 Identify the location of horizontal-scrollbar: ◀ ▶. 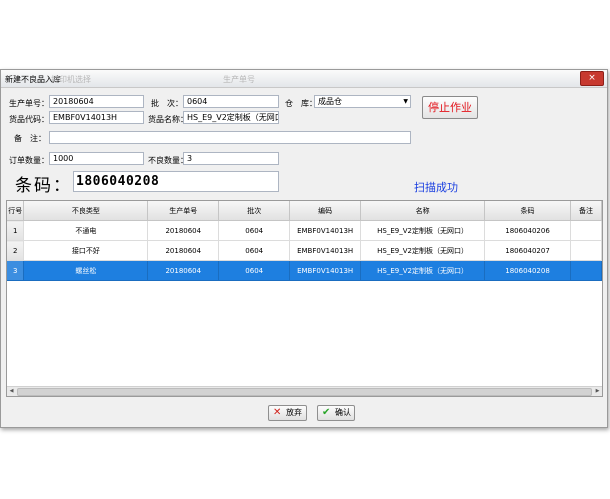
(304, 391).